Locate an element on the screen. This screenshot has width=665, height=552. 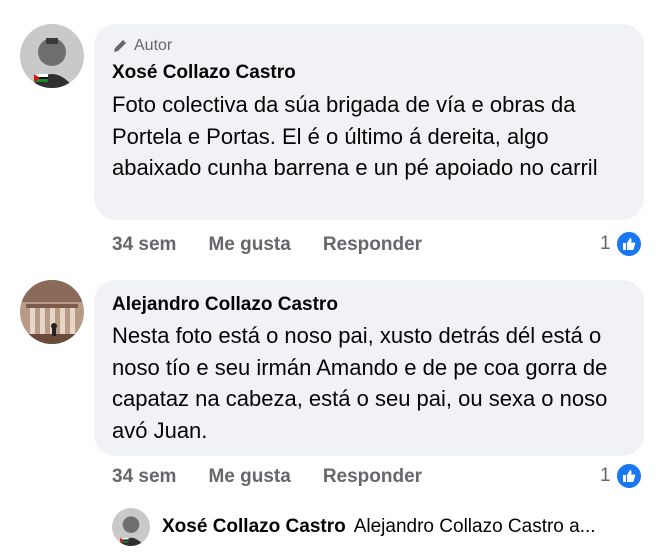
avatar-alejandro is located at coordinates (52, 312).